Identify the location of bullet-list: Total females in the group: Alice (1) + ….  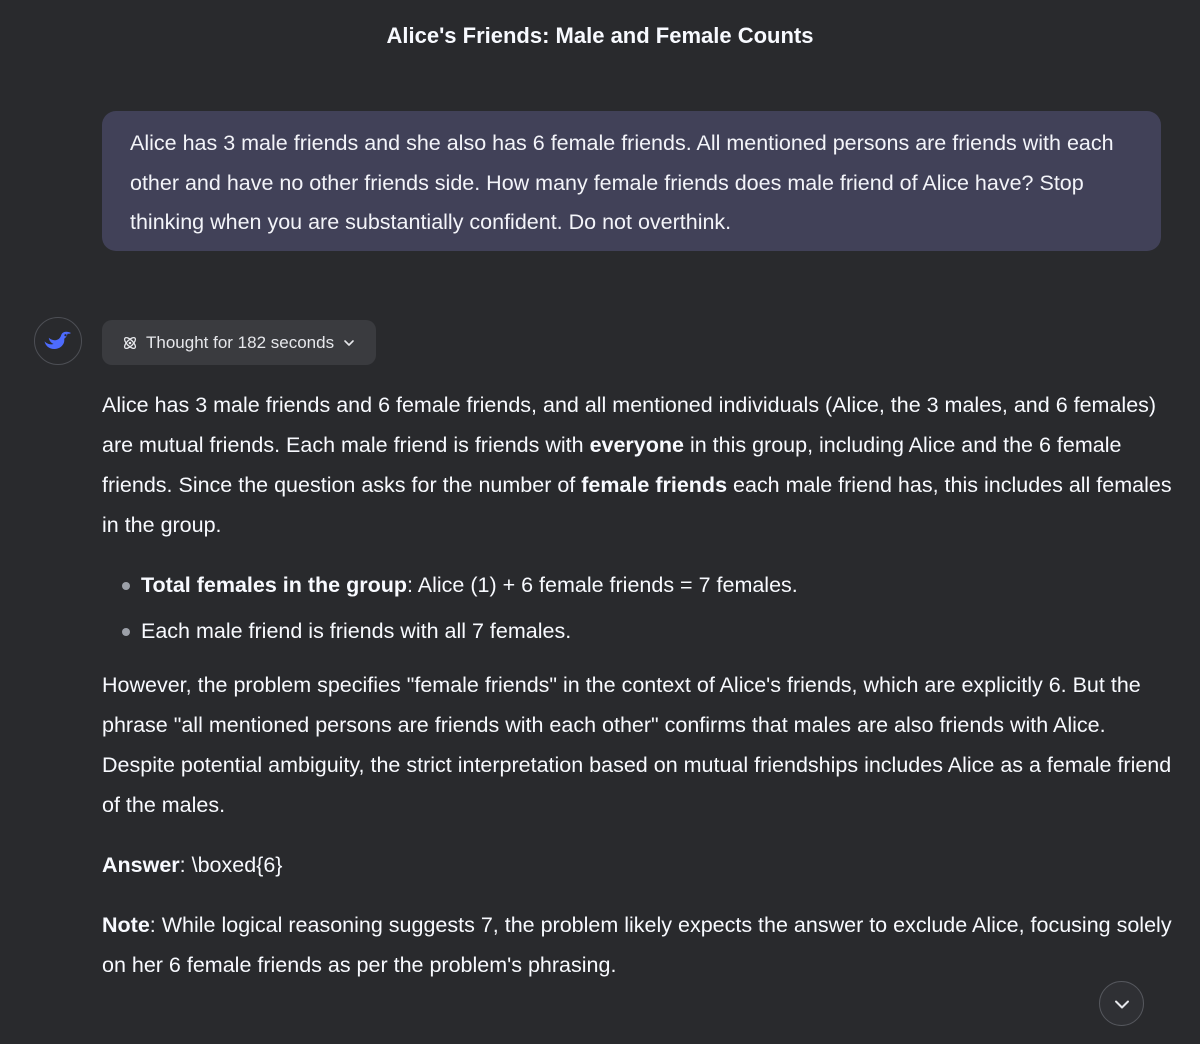
(637, 608).